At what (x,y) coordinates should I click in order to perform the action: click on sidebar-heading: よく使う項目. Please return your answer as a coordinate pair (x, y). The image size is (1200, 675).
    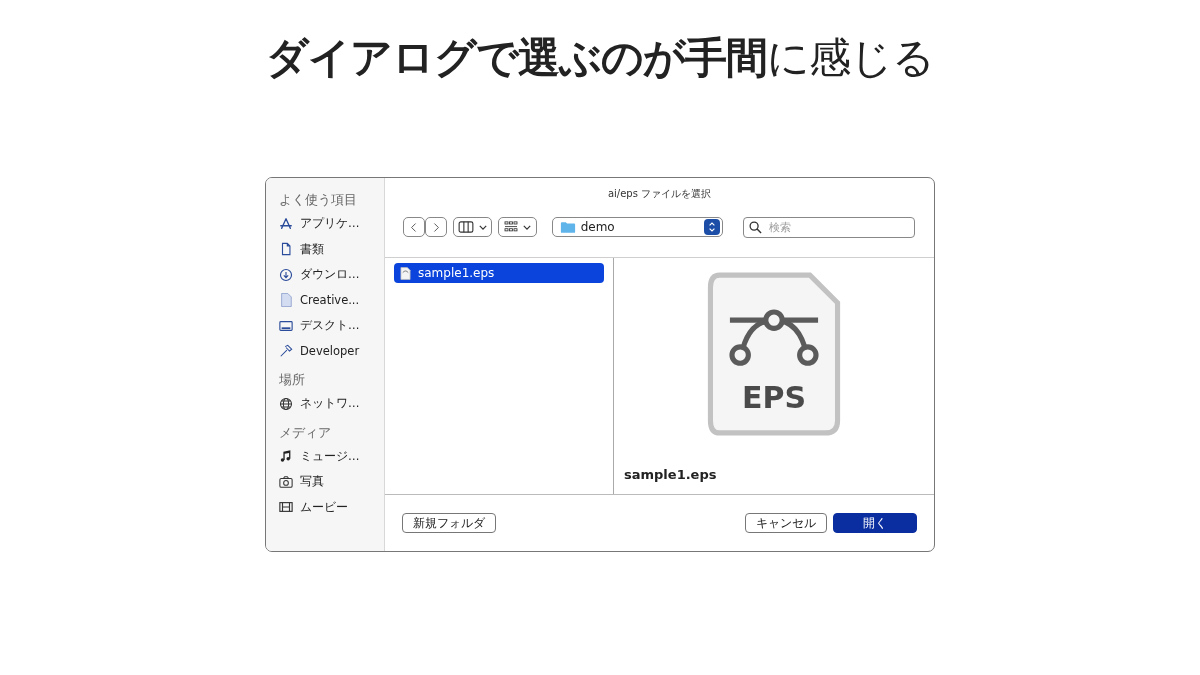
    Looking at the image, I should click on (318, 200).